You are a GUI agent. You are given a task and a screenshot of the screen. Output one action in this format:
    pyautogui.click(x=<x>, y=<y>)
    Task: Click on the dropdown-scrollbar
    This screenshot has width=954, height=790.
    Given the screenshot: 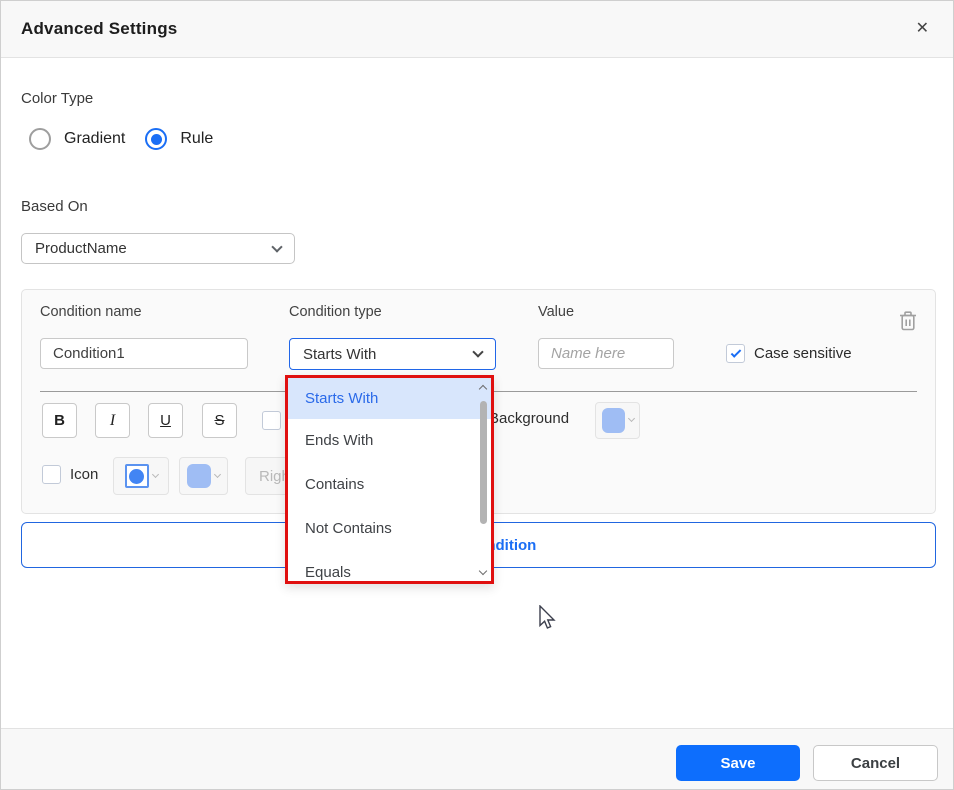 What is the action you would take?
    pyautogui.click(x=483, y=479)
    